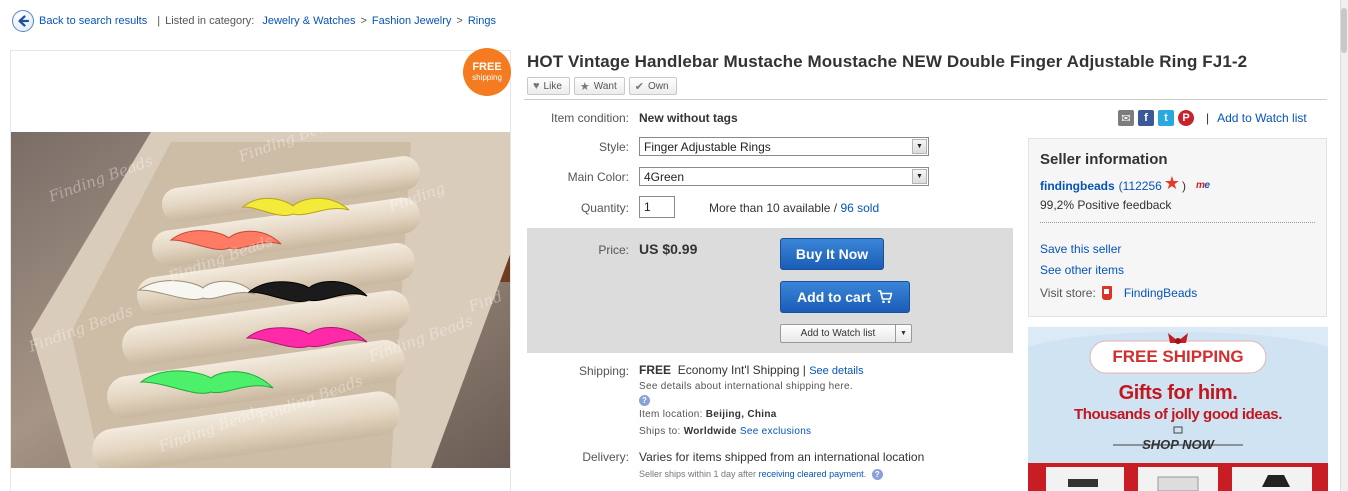 The width and height of the screenshot is (1348, 491). Describe the element at coordinates (482, 21) in the screenshot. I see `category-link-rings: Rings` at that location.